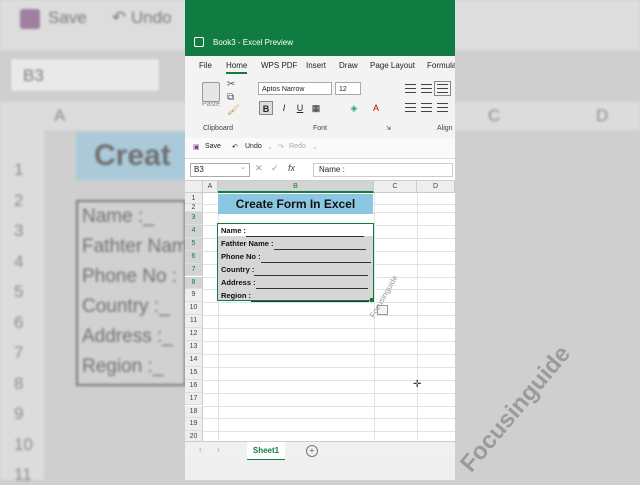 The width and height of the screenshot is (640, 485). What do you see at coordinates (296, 187) in the screenshot?
I see `column-header-b: B` at bounding box center [296, 187].